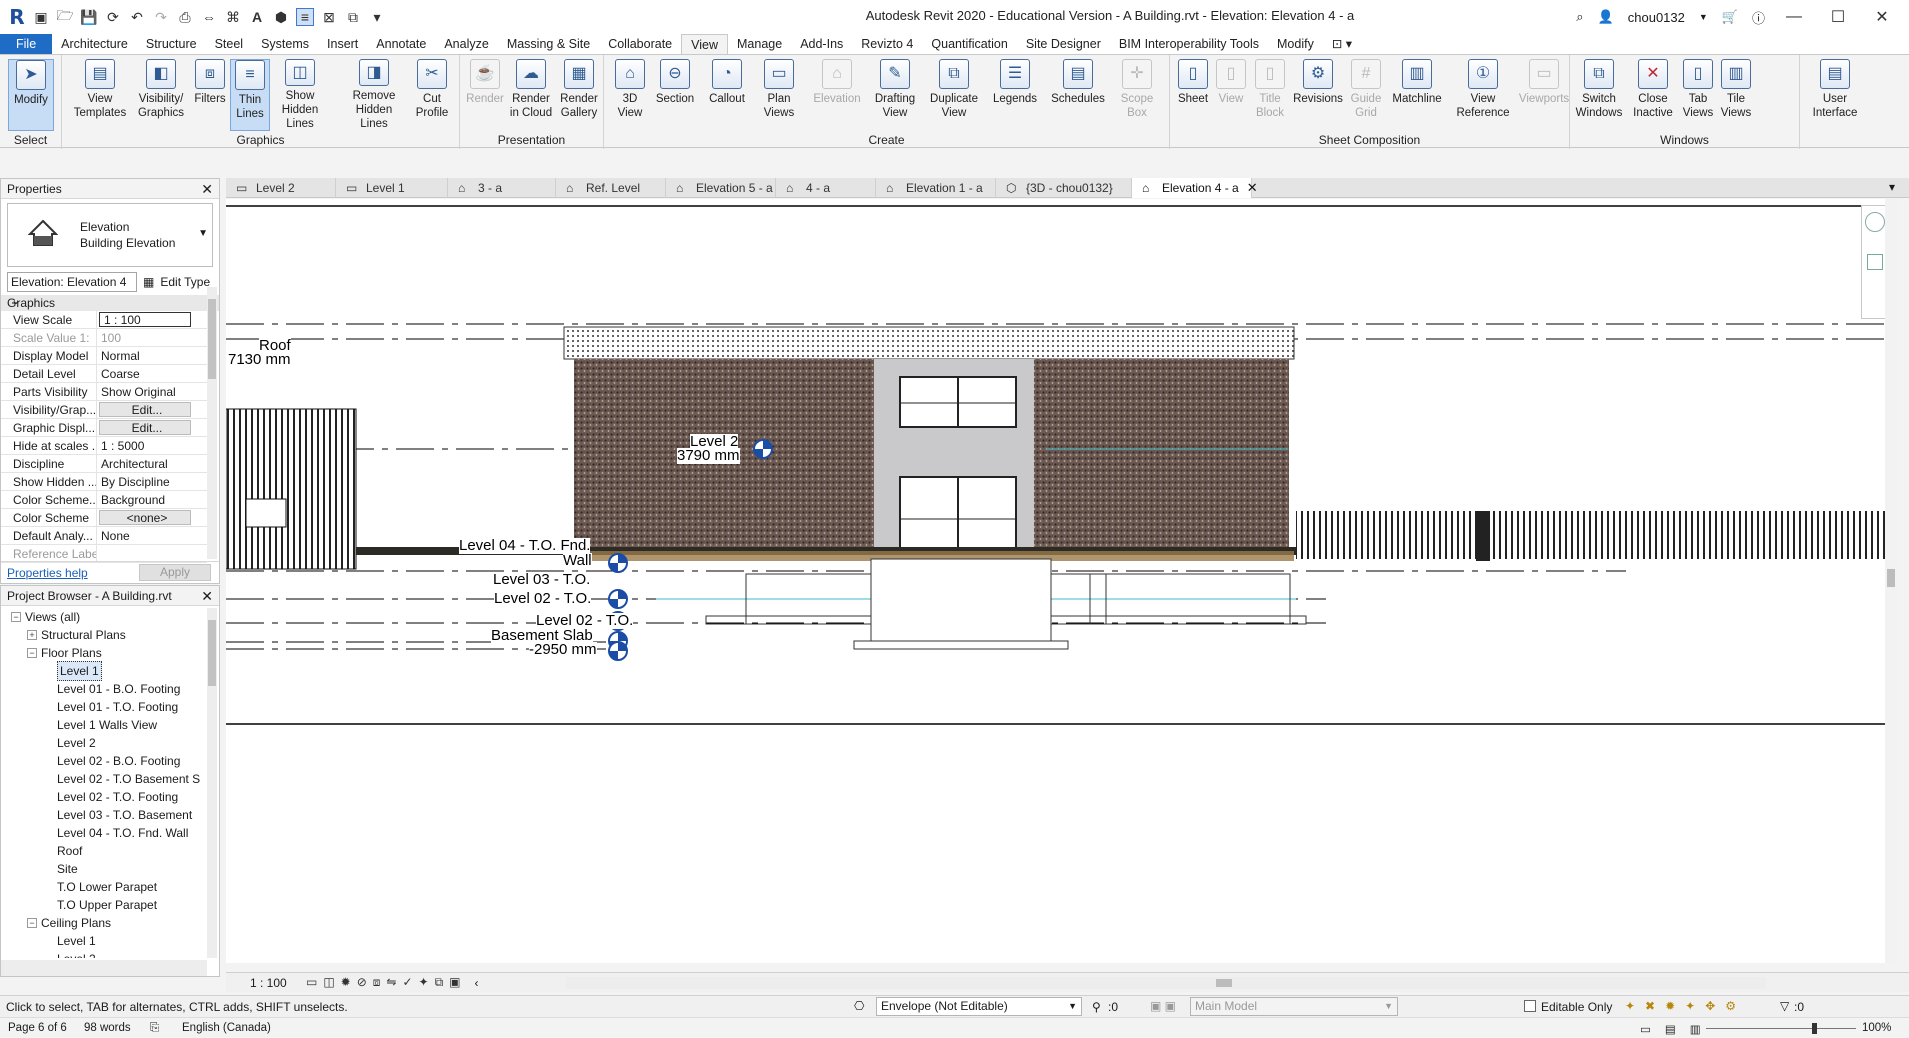 Image resolution: width=1909 pixels, height=1038 pixels. Describe the element at coordinates (485, 95) in the screenshot. I see `render-button: ☕ Render` at that location.